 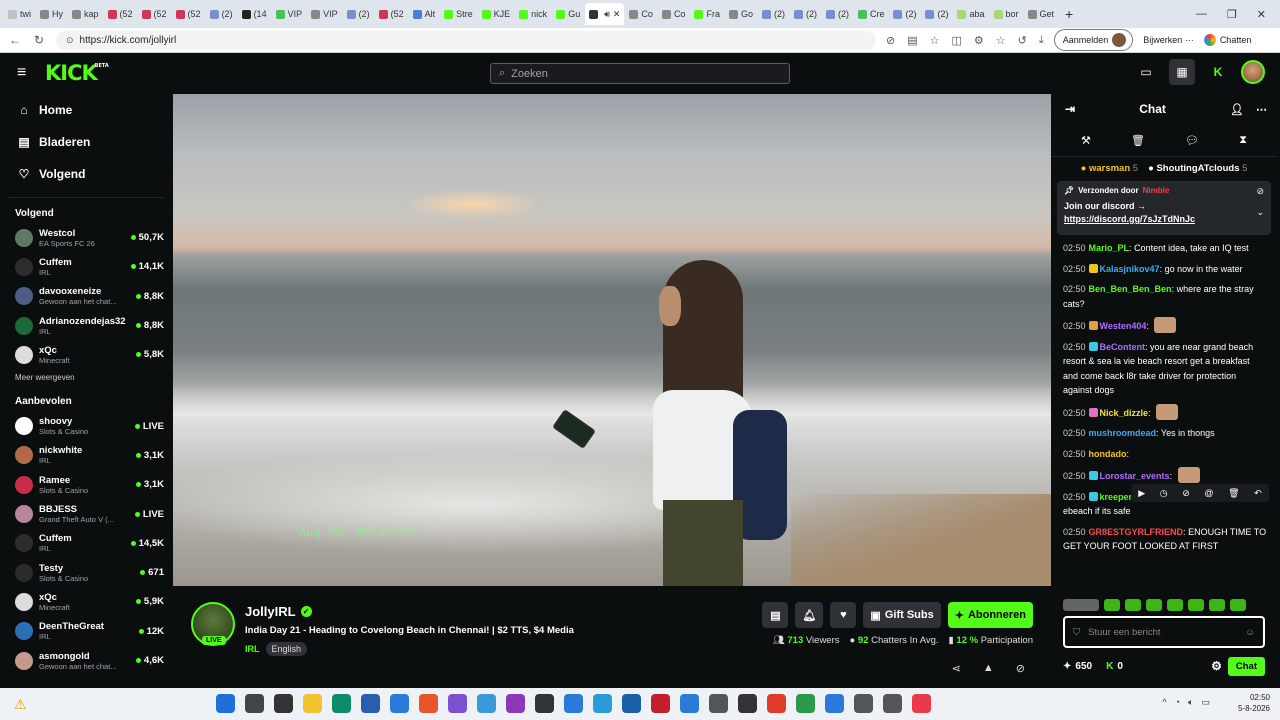 I want to click on volume-icon: 🔈︎, so click(x=1190, y=702).